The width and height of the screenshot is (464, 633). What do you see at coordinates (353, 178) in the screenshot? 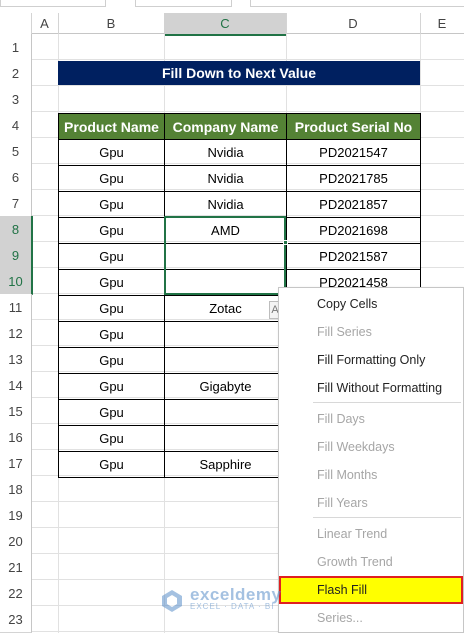
I see `cell-serial-no: PD2021785` at bounding box center [353, 178].